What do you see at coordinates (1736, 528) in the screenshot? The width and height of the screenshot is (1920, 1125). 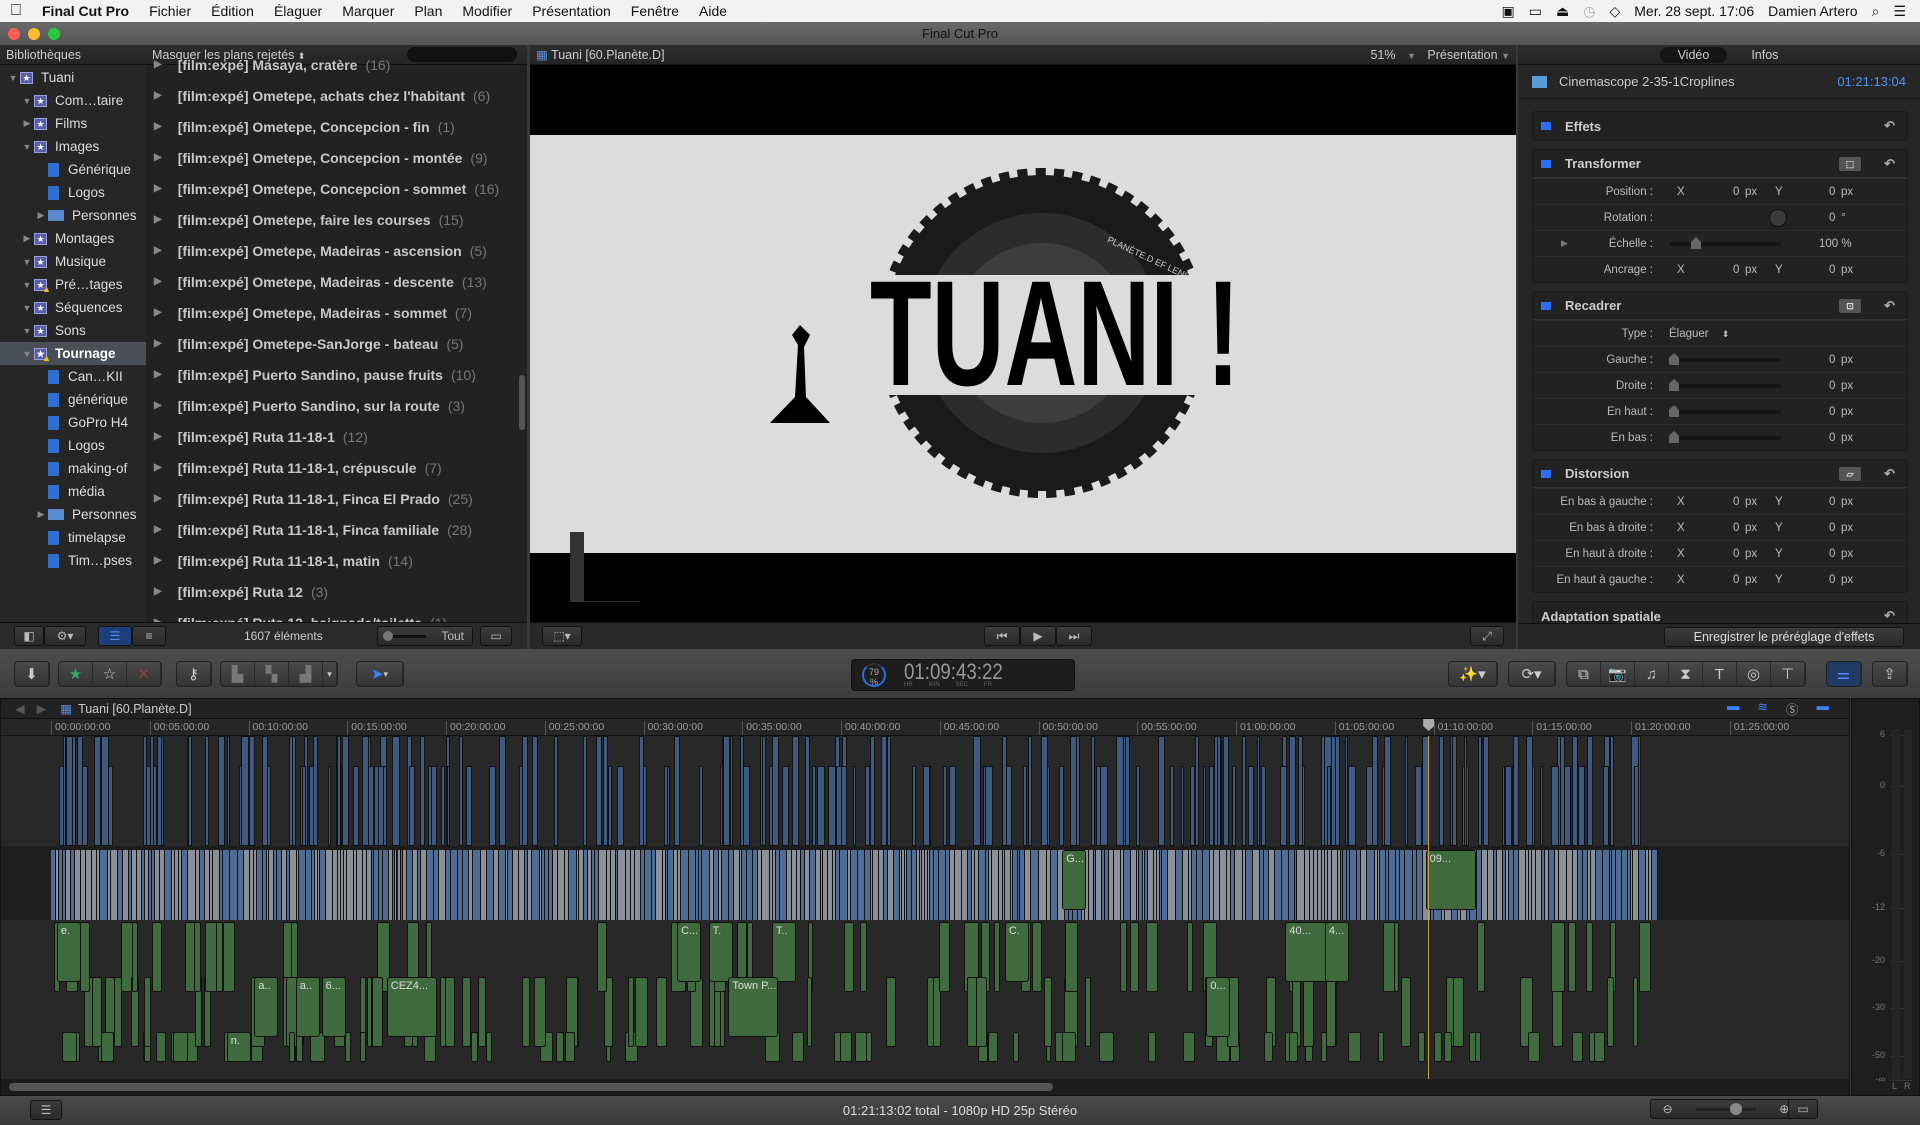 I see `distort-x-field: 0` at bounding box center [1736, 528].